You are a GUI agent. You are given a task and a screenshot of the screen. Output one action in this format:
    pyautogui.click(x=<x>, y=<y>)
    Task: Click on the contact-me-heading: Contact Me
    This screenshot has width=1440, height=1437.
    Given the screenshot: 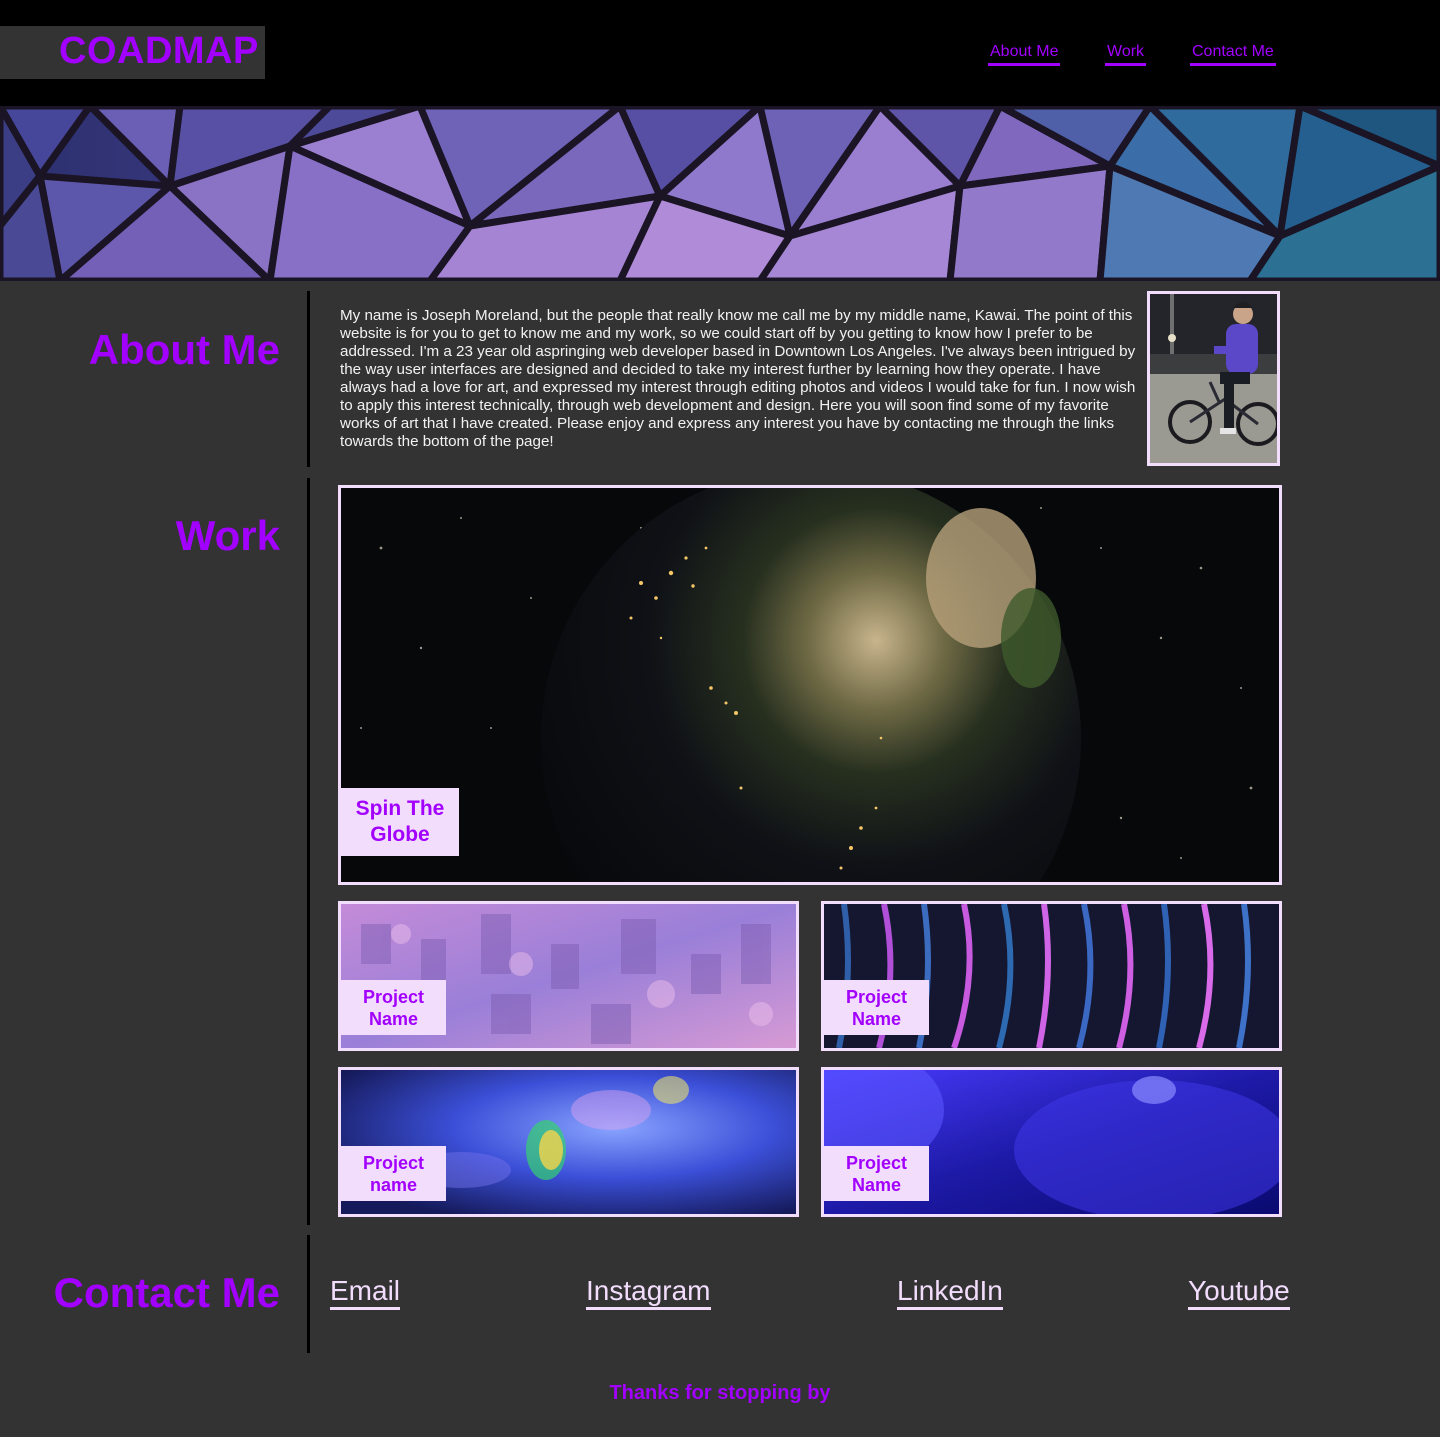 What is the action you would take?
    pyautogui.click(x=166, y=1292)
    